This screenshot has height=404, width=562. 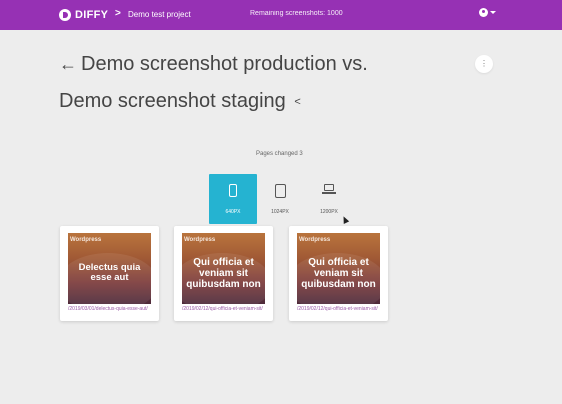 I want to click on user-menu, so click(x=487, y=12).